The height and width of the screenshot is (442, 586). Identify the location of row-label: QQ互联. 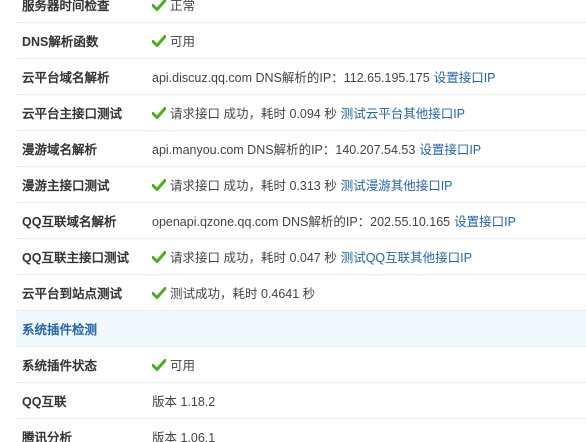
(44, 402).